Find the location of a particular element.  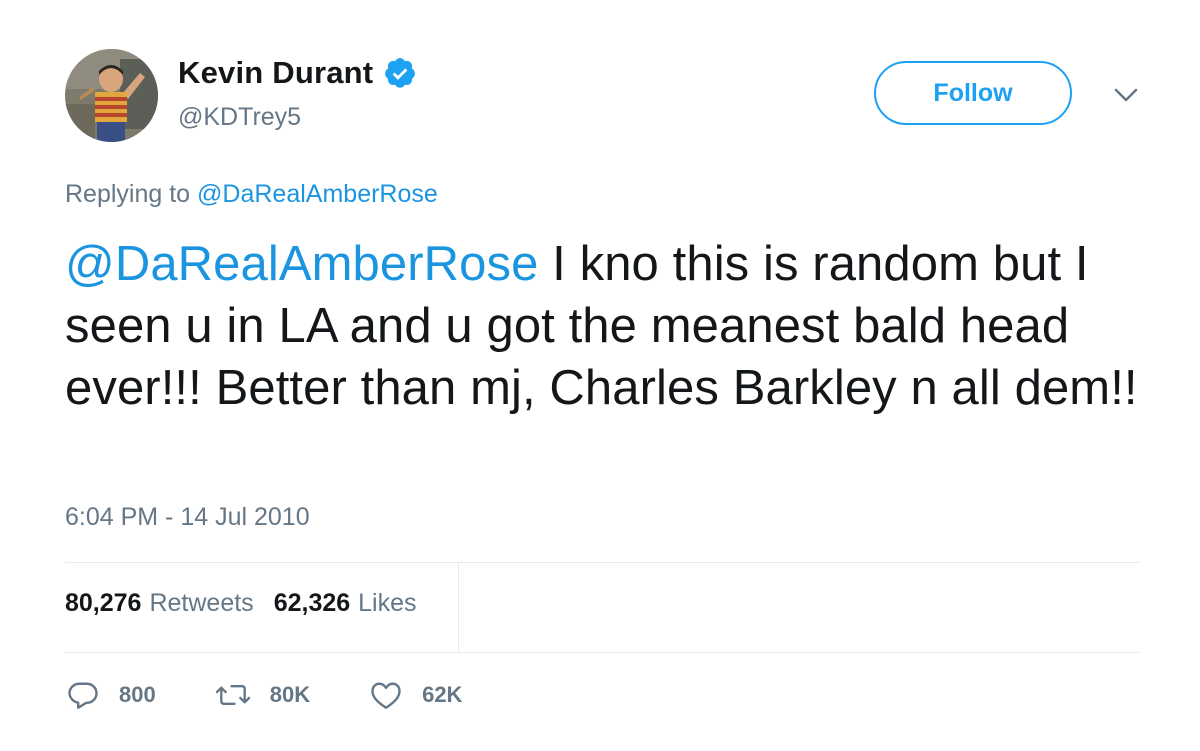

tweet-timestamp: 6:04 PM - 14 Jul 2010 is located at coordinates (187, 517).